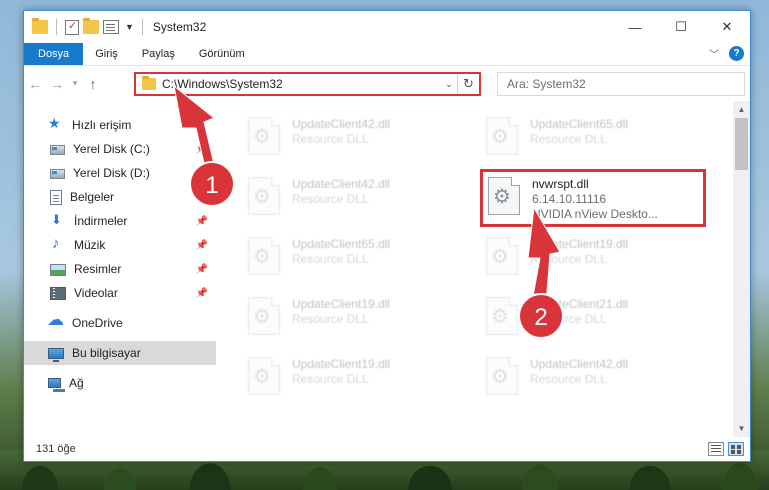  I want to click on sidebar-item-label: Hızlı erişim, so click(102, 125).